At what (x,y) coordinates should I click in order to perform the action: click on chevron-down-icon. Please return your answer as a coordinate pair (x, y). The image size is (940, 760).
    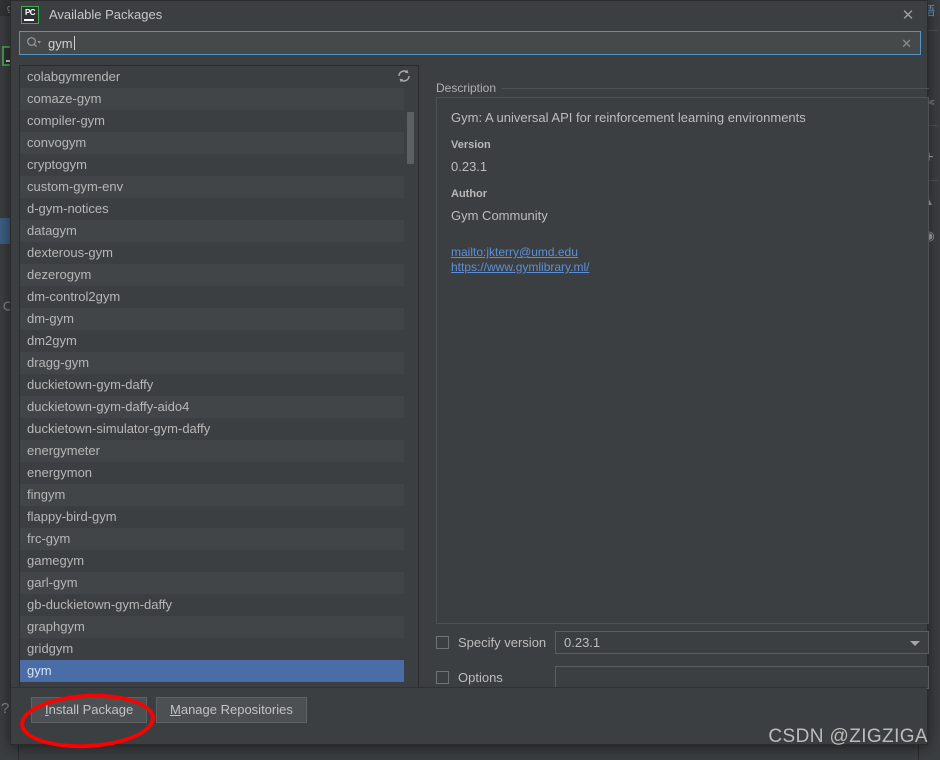
    Looking at the image, I should click on (915, 643).